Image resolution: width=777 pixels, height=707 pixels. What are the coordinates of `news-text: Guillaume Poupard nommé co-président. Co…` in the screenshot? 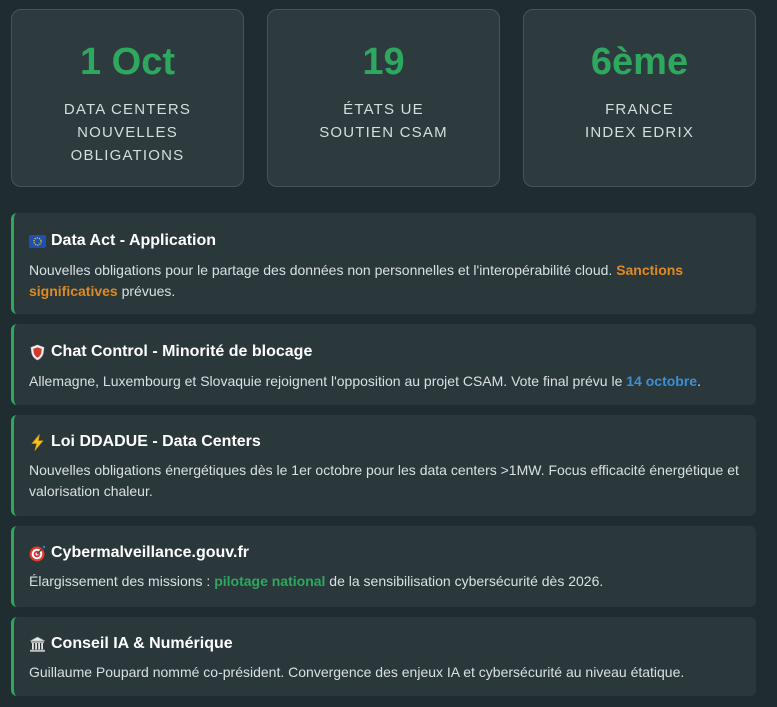 It's located at (357, 672).